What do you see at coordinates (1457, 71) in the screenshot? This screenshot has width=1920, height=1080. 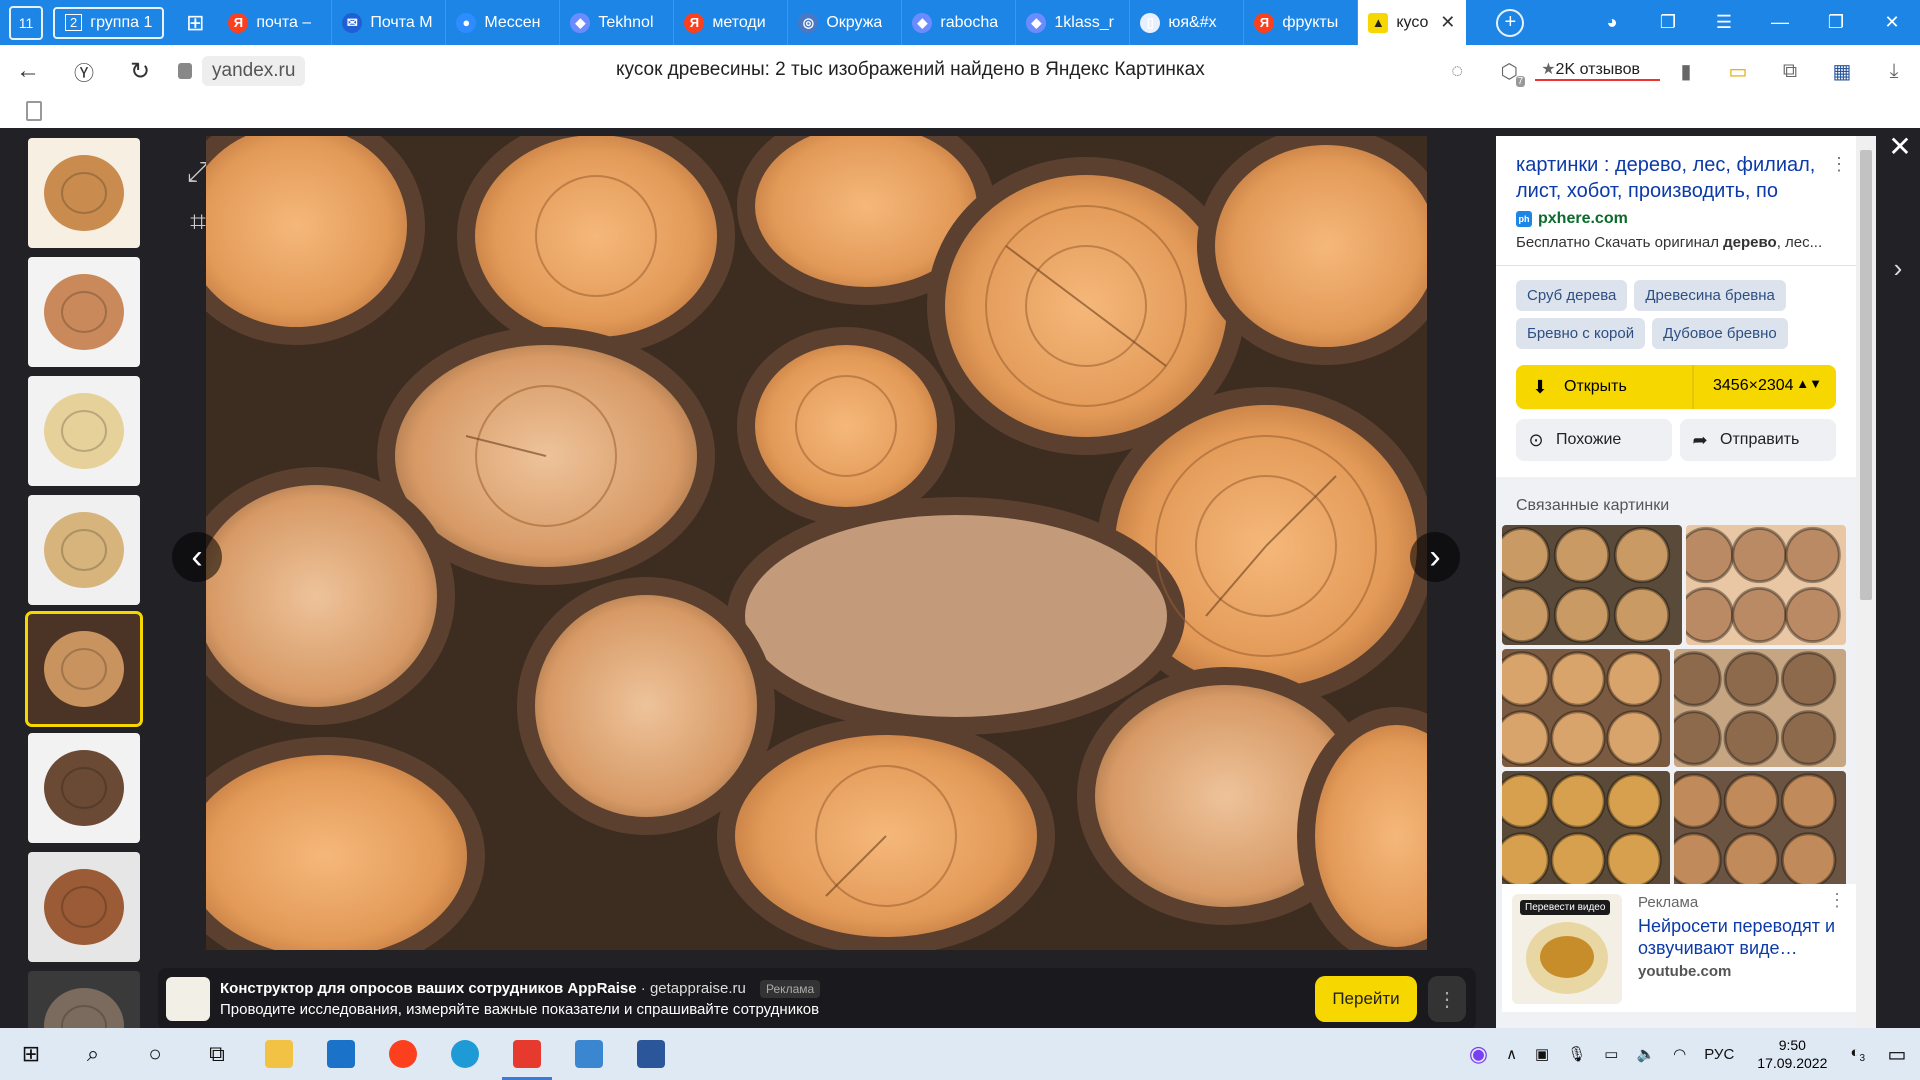 I see `comment-icon: ◌` at bounding box center [1457, 71].